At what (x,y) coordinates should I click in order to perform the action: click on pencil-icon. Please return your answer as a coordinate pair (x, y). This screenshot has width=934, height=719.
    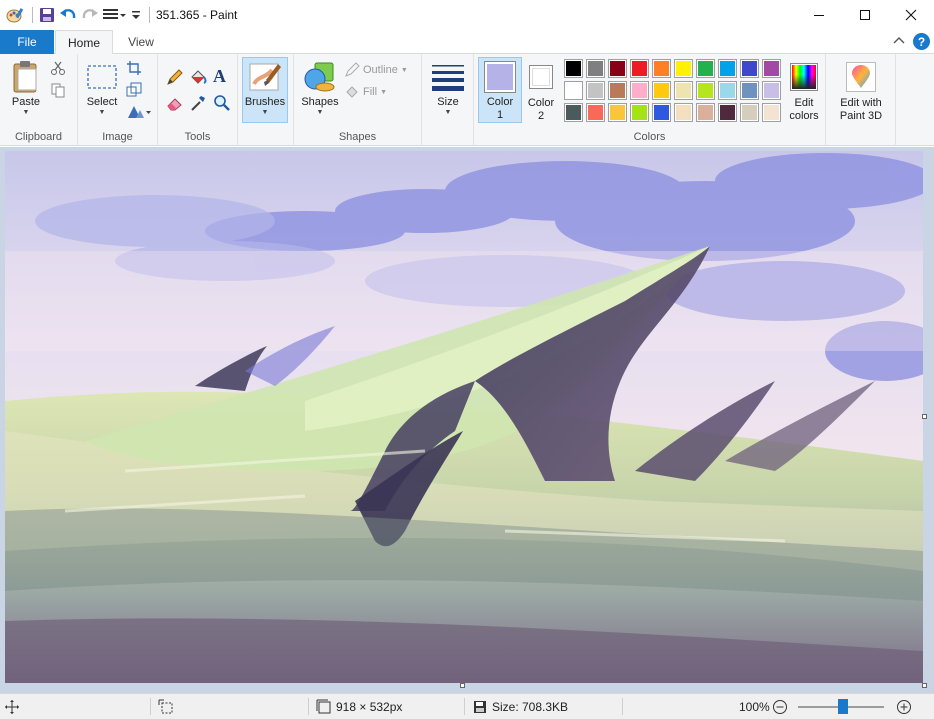
    Looking at the image, I should click on (175, 77).